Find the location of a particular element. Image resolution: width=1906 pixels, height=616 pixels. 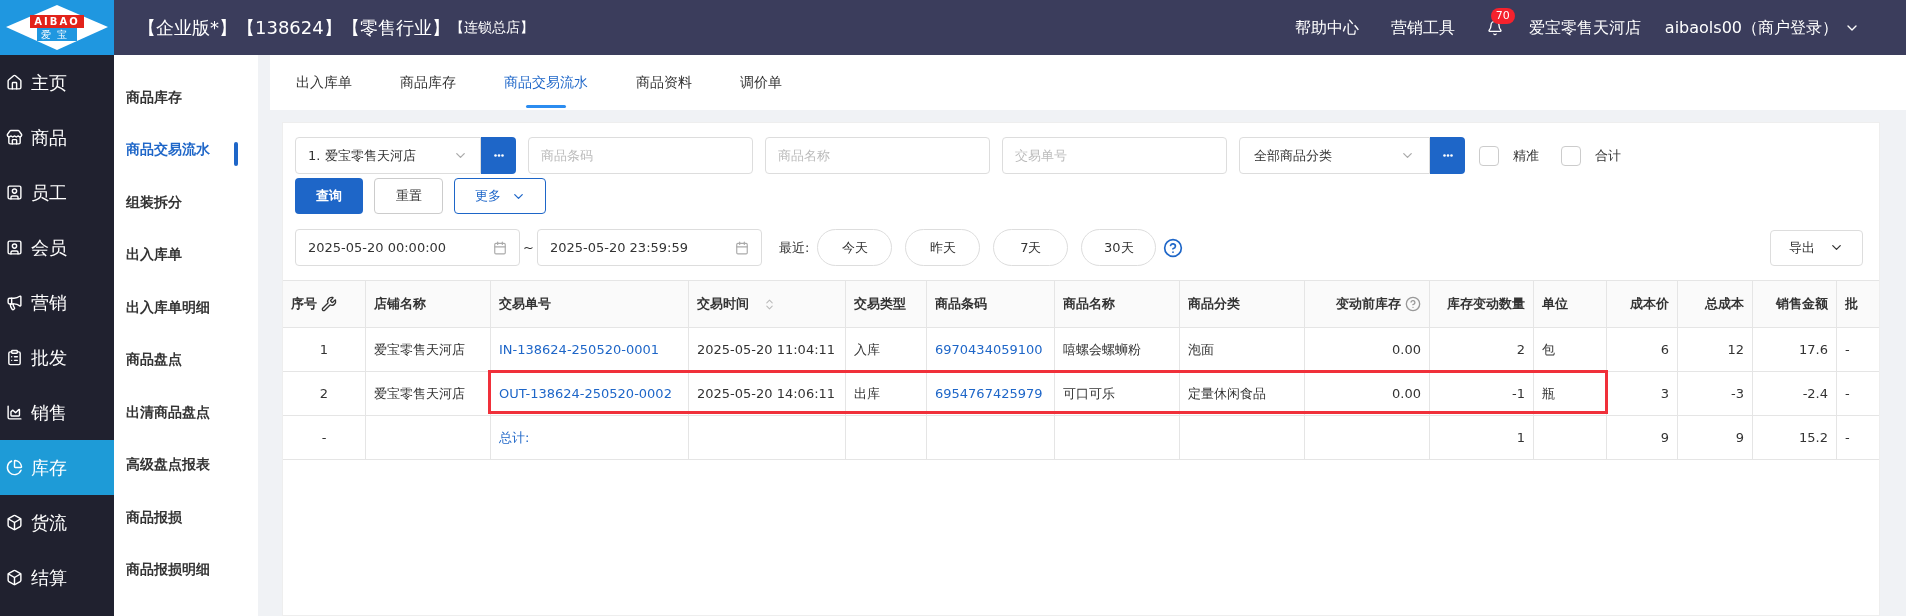

table-cell: 泡面 is located at coordinates (1242, 349).